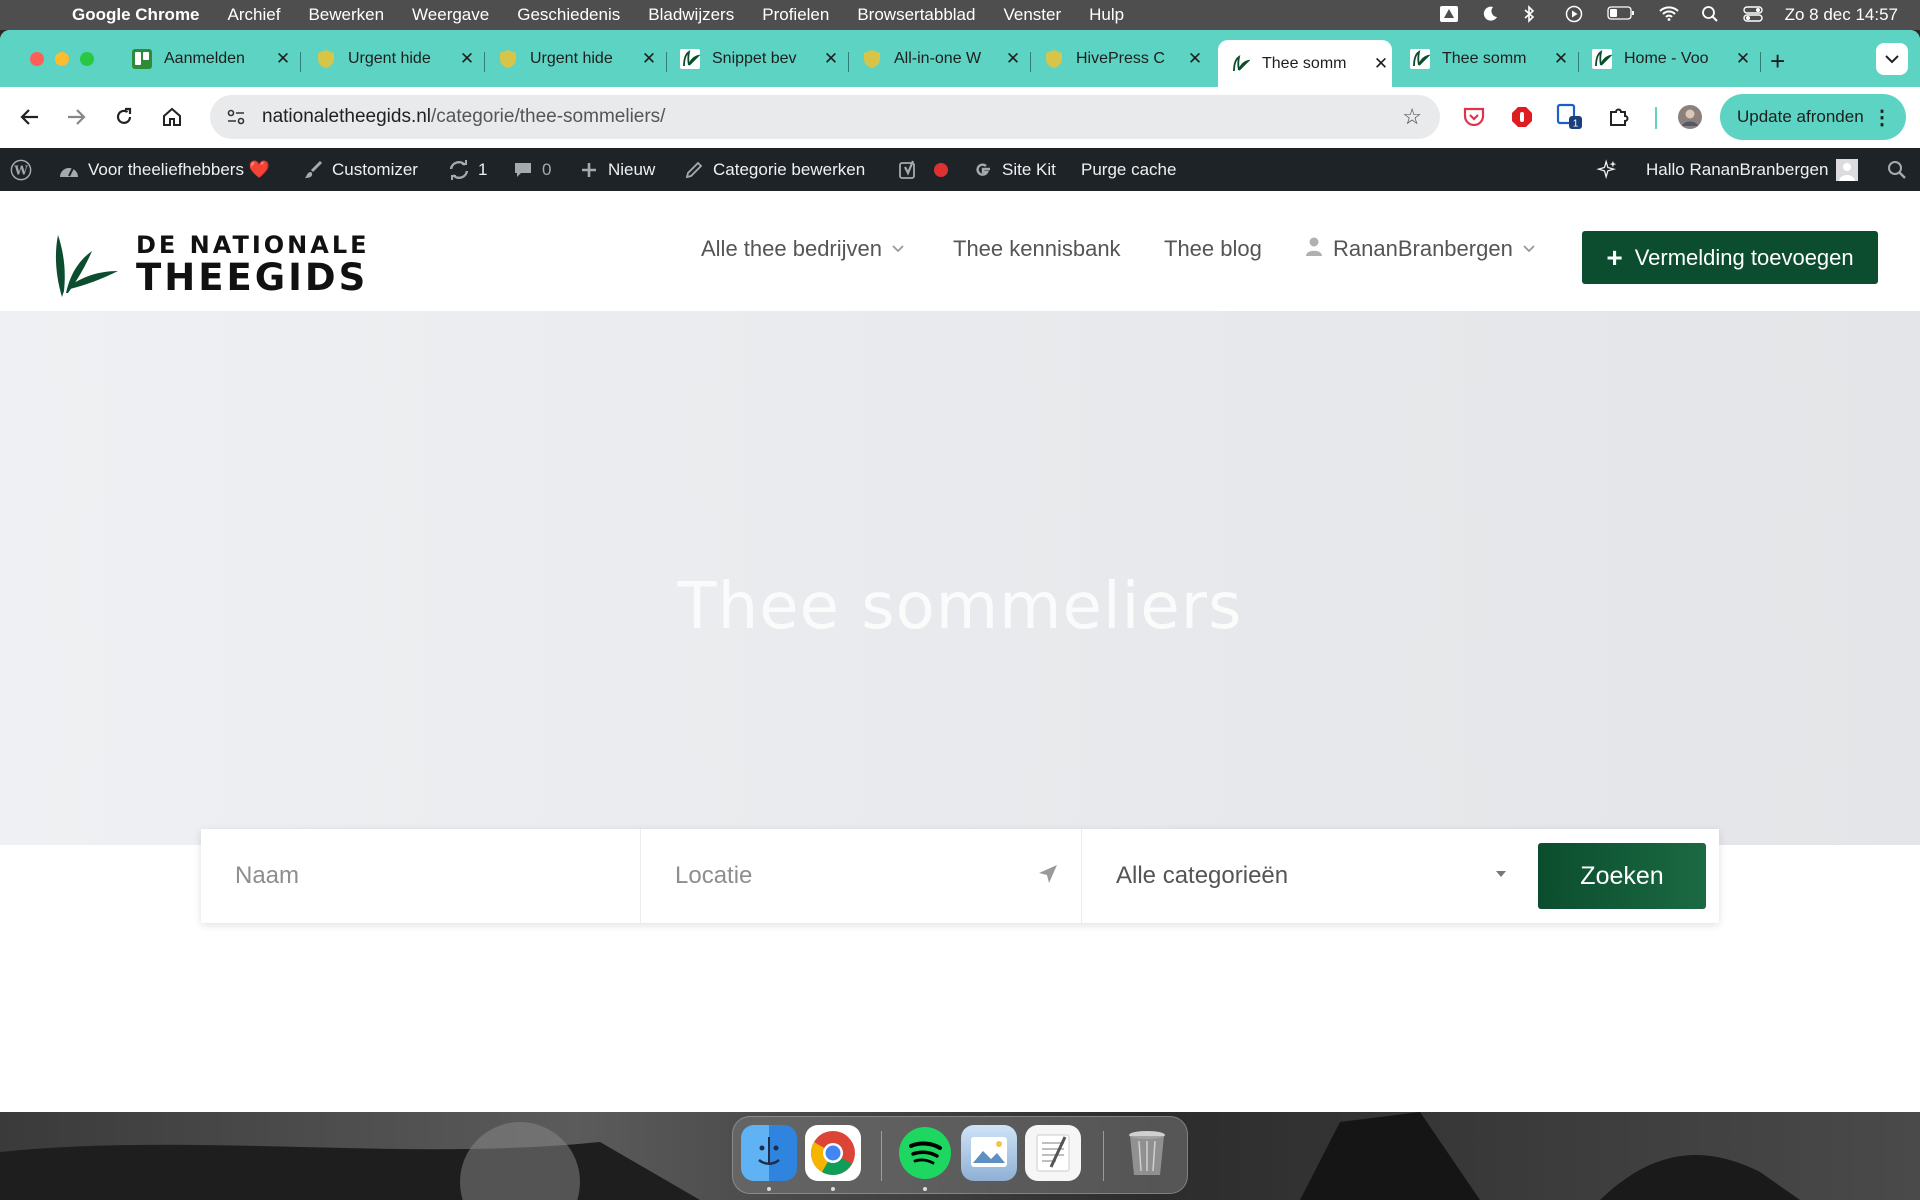  I want to click on forward-button, so click(76, 117).